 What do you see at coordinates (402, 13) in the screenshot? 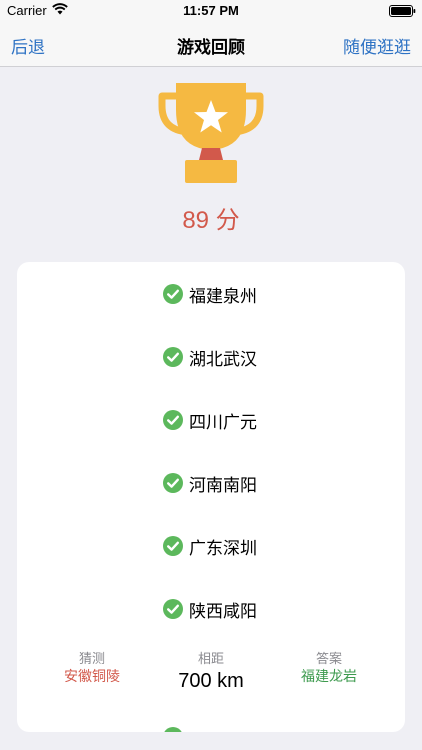
I see `battery-icon` at bounding box center [402, 13].